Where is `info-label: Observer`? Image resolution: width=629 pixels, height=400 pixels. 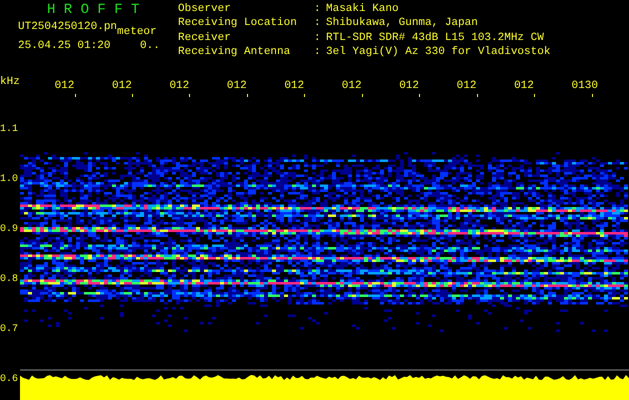 info-label: Observer is located at coordinates (205, 10).